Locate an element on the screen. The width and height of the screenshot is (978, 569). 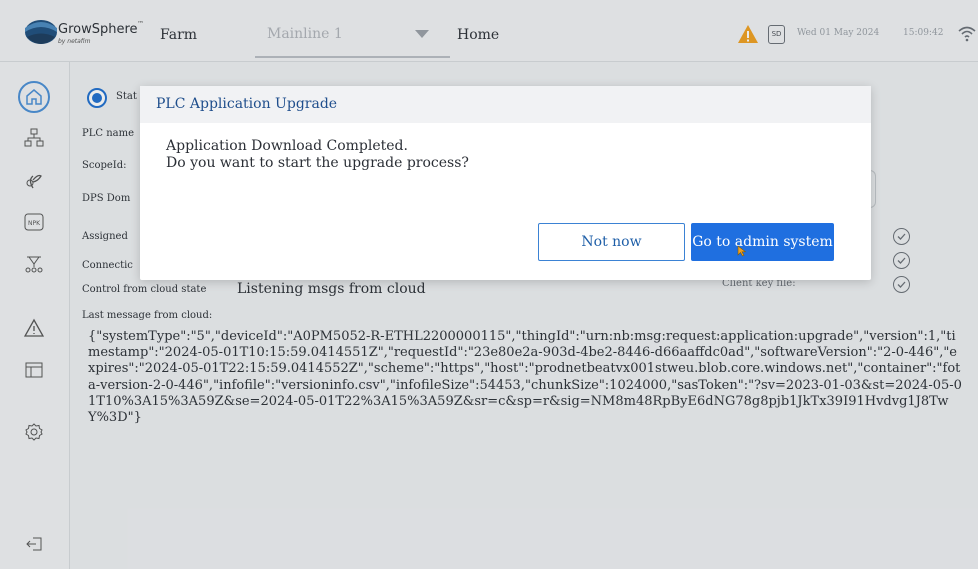
dialog-header: PLC Application Upgrade is located at coordinates (505, 104).